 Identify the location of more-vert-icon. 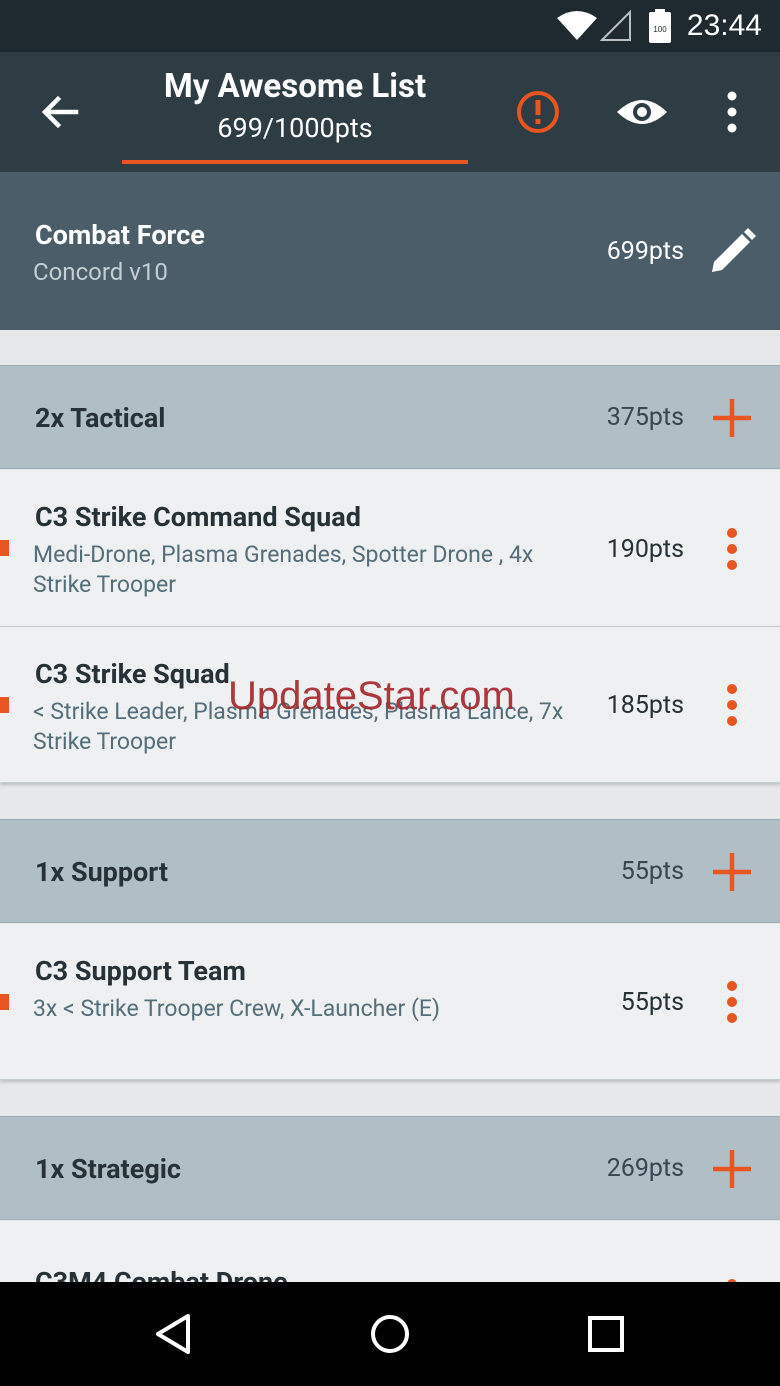
(732, 112).